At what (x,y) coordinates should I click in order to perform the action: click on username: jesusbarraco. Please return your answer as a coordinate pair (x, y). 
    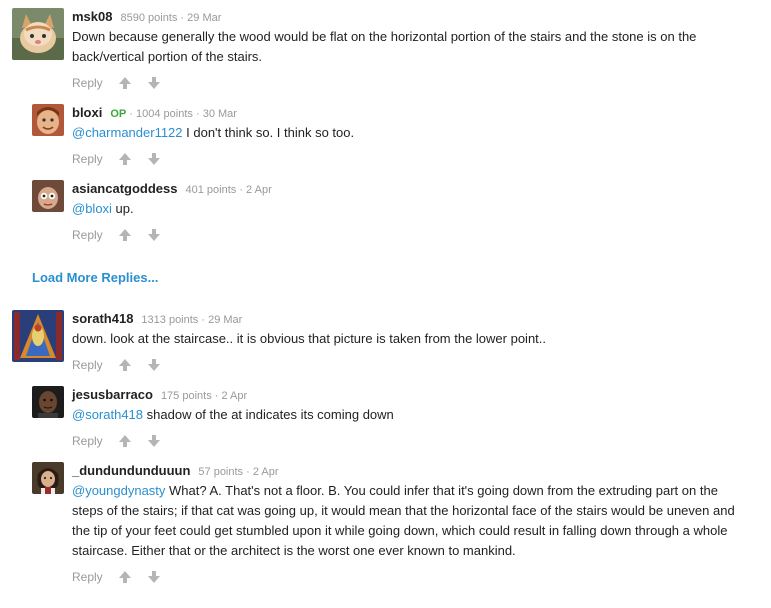
    Looking at the image, I should click on (112, 394).